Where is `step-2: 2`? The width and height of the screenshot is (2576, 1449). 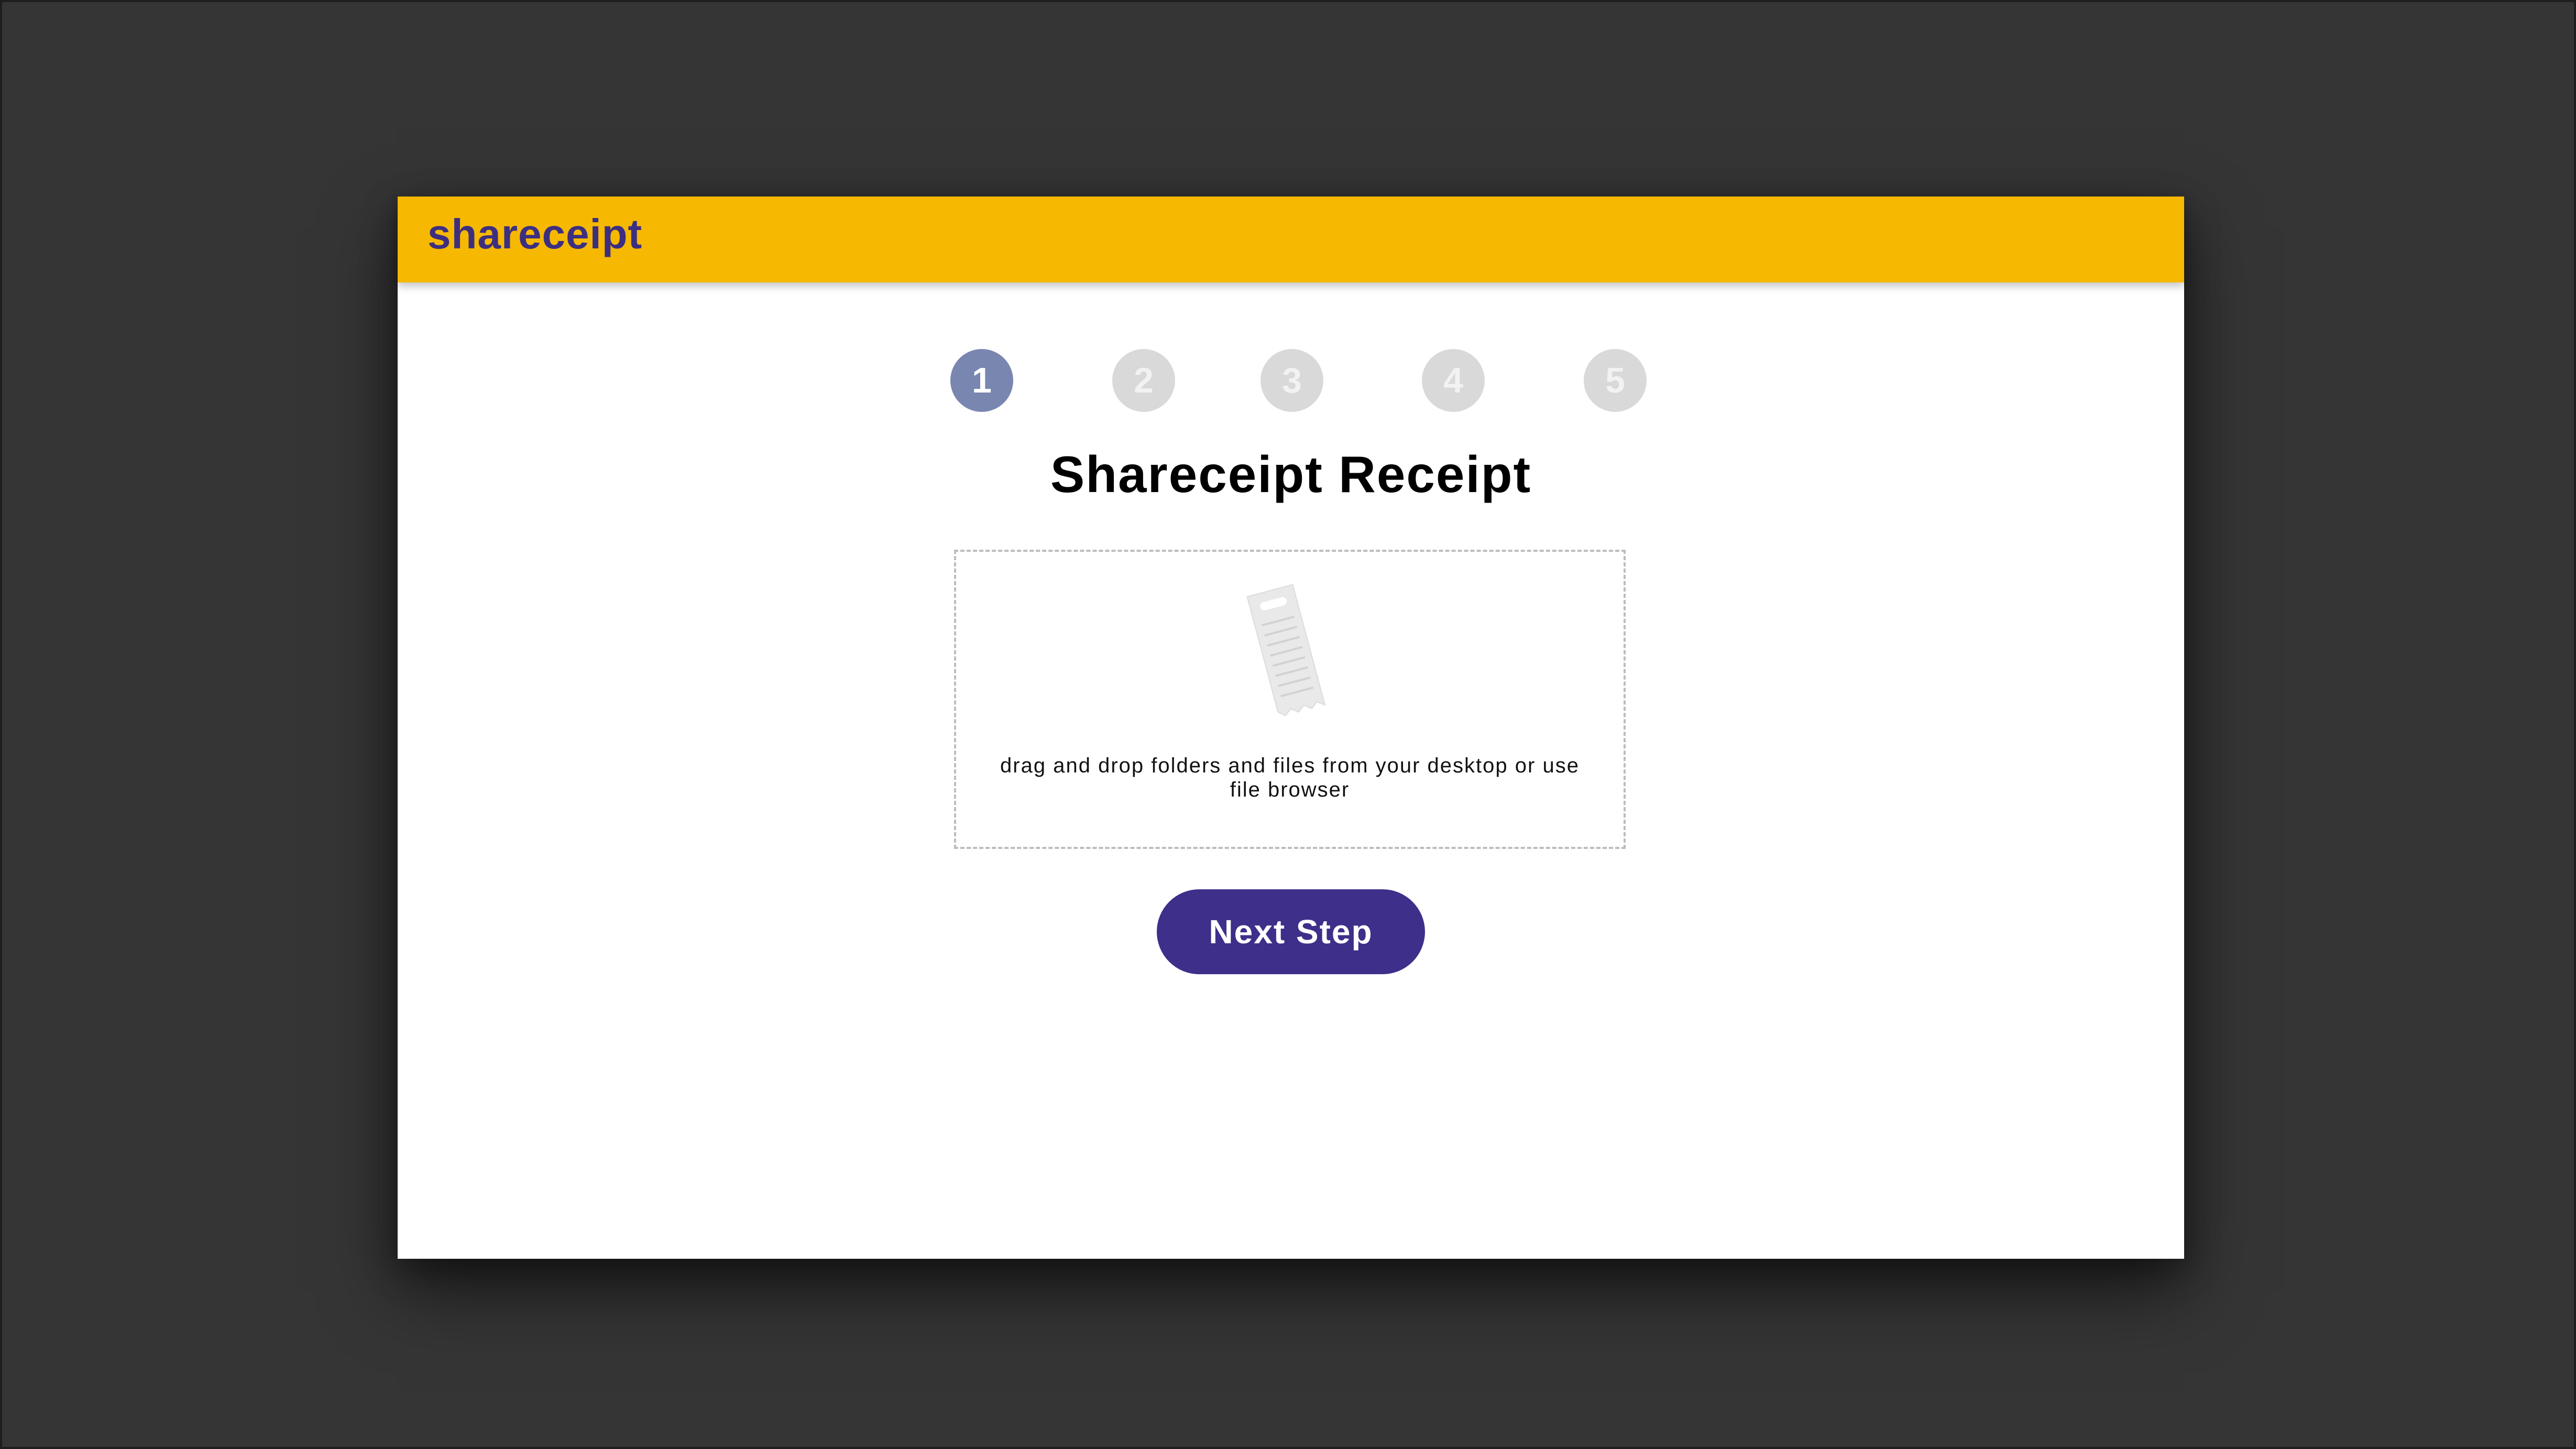 step-2: 2 is located at coordinates (1143, 381).